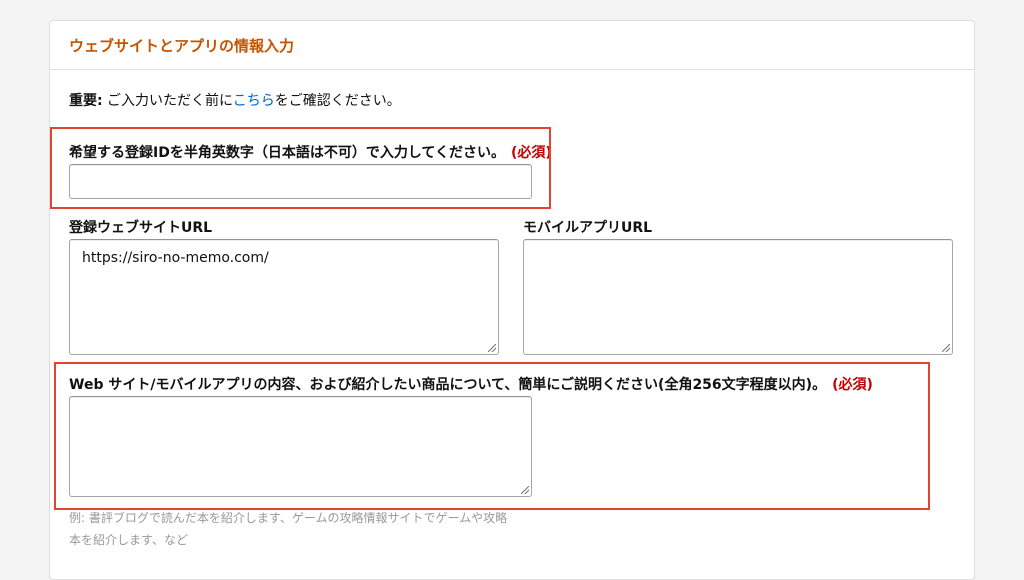 Image resolution: width=1024 pixels, height=580 pixels. Describe the element at coordinates (300, 181) in the screenshot. I see `login-id-input` at that location.